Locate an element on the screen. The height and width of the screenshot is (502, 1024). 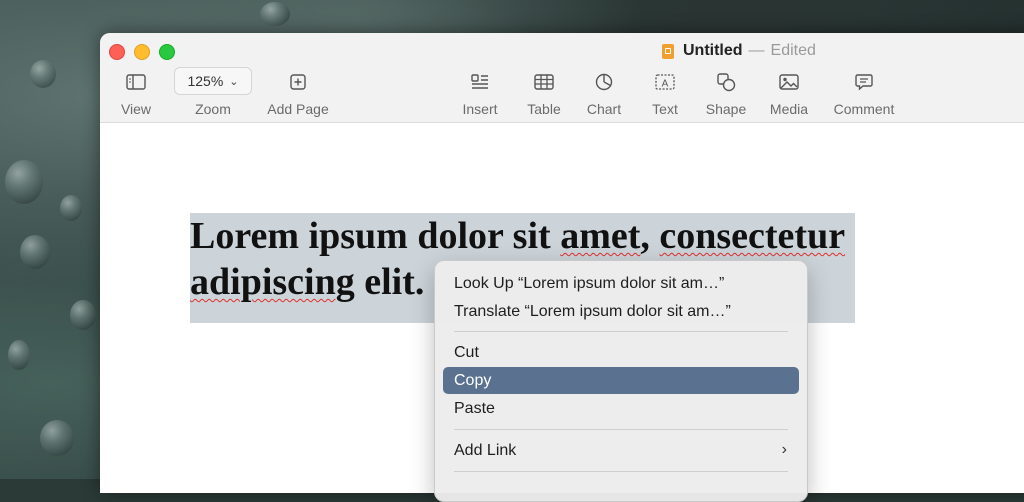
menu-item-copy: Copy is located at coordinates (621, 380).